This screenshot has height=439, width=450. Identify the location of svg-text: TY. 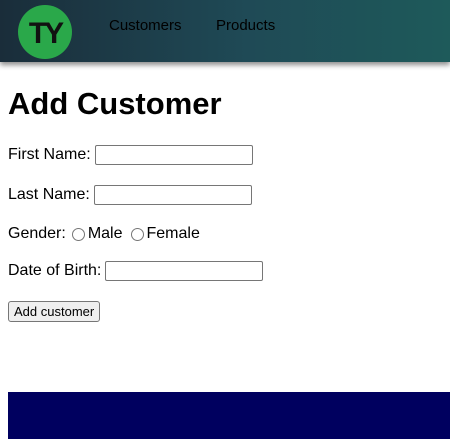
(46, 33).